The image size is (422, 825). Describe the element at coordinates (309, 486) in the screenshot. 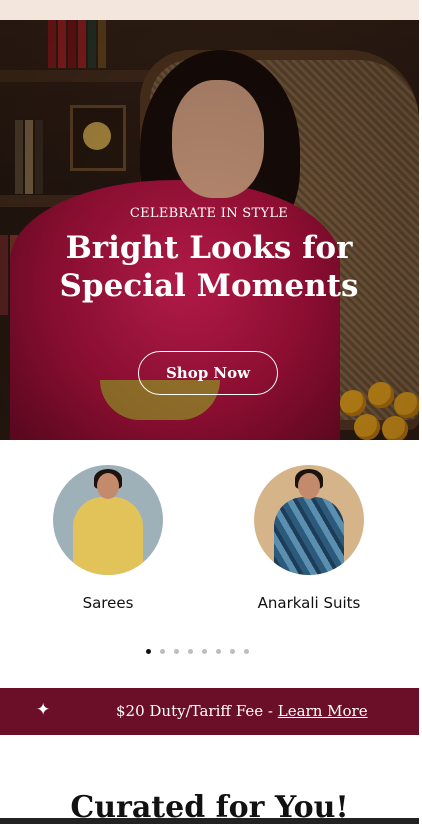

I see `anarkali-figure-head` at that location.